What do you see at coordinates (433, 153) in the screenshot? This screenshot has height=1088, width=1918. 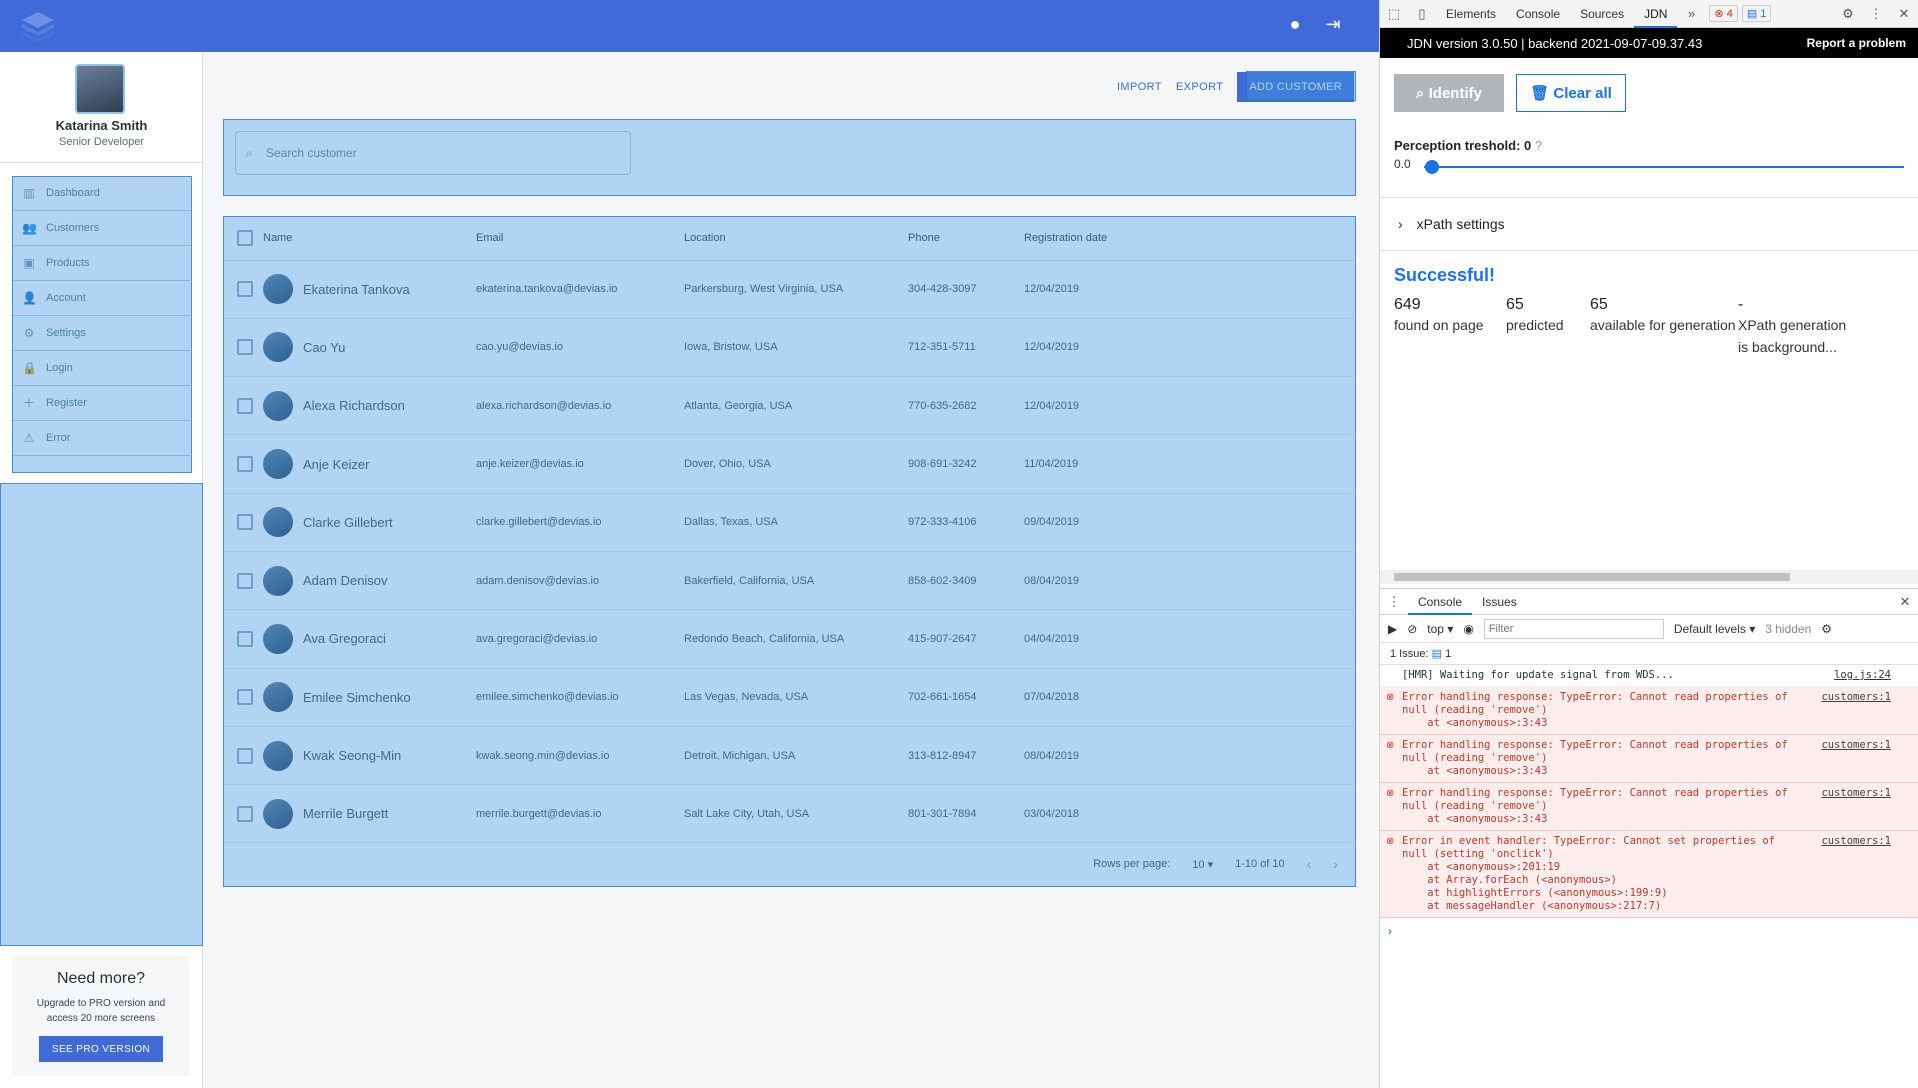 I see `search-input` at bounding box center [433, 153].